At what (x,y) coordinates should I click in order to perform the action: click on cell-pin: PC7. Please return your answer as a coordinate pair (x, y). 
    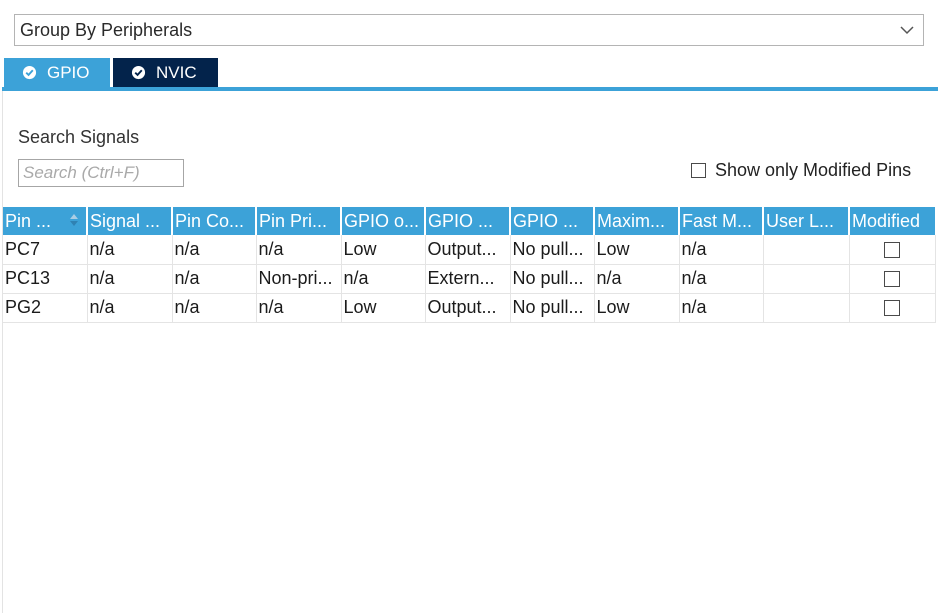
    Looking at the image, I should click on (45, 250).